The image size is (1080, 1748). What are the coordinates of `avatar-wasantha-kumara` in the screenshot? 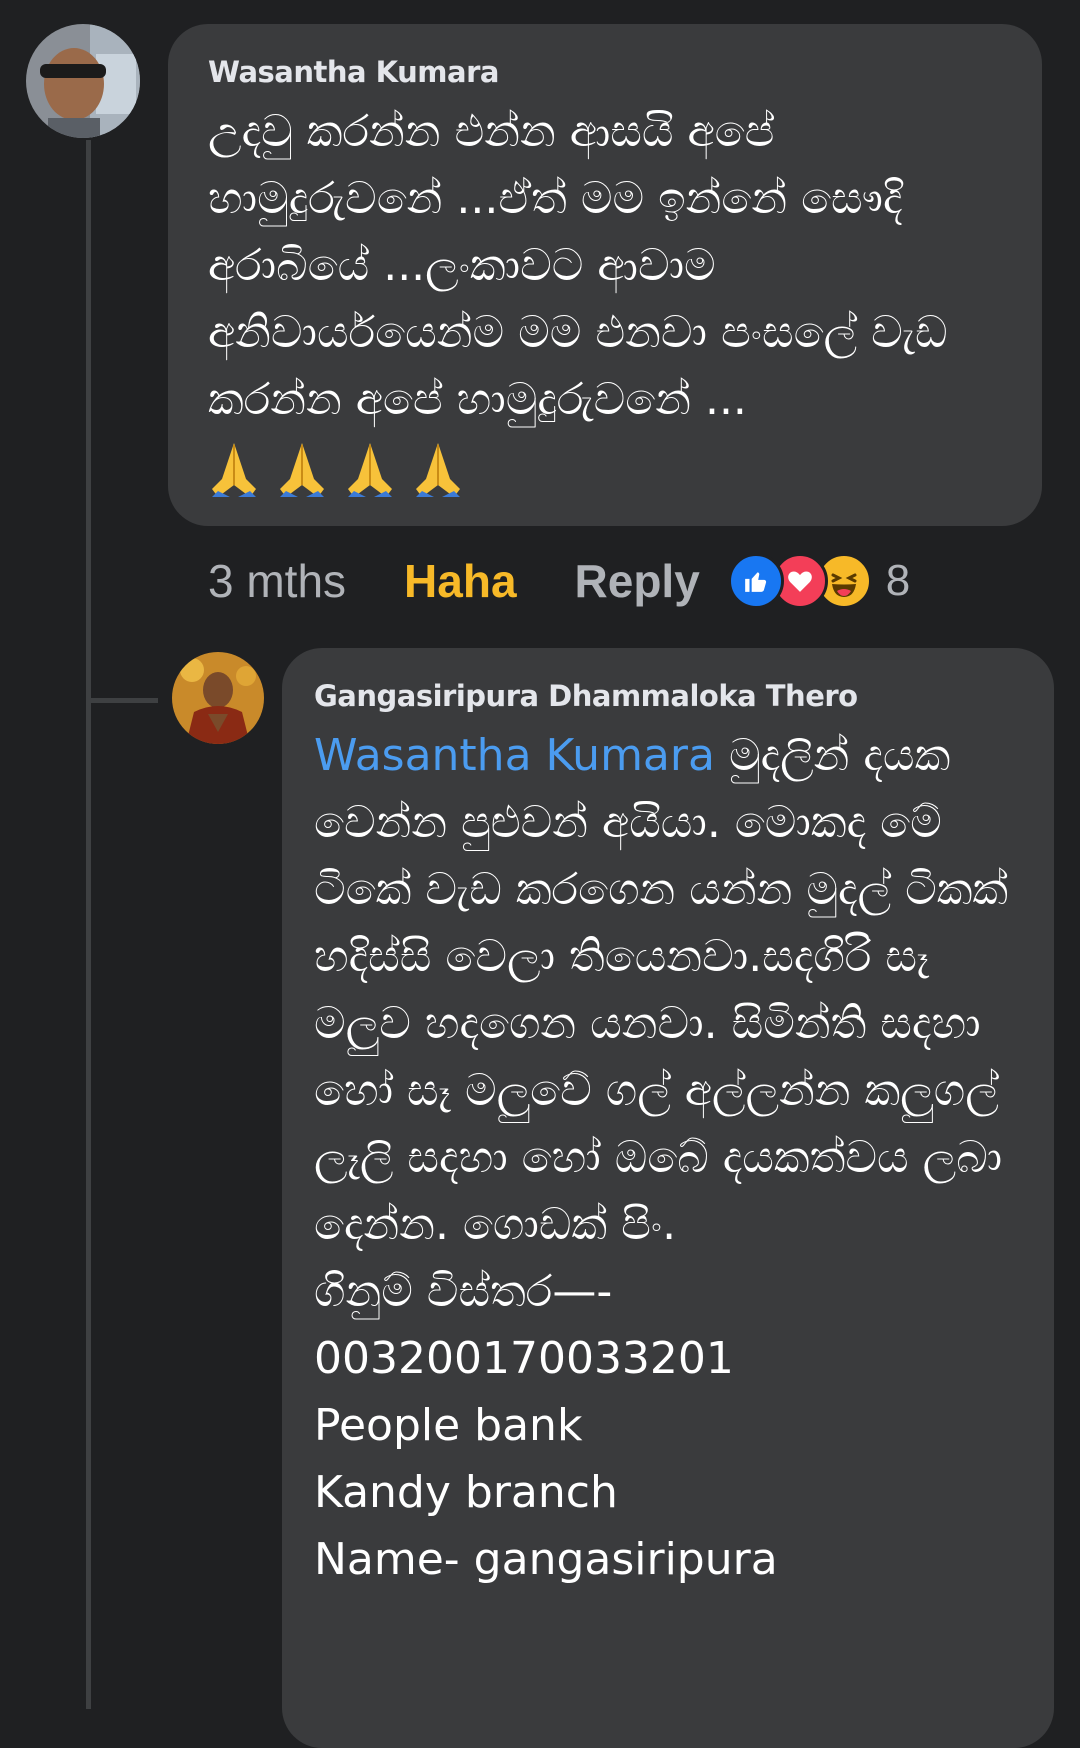 It's located at (83, 81).